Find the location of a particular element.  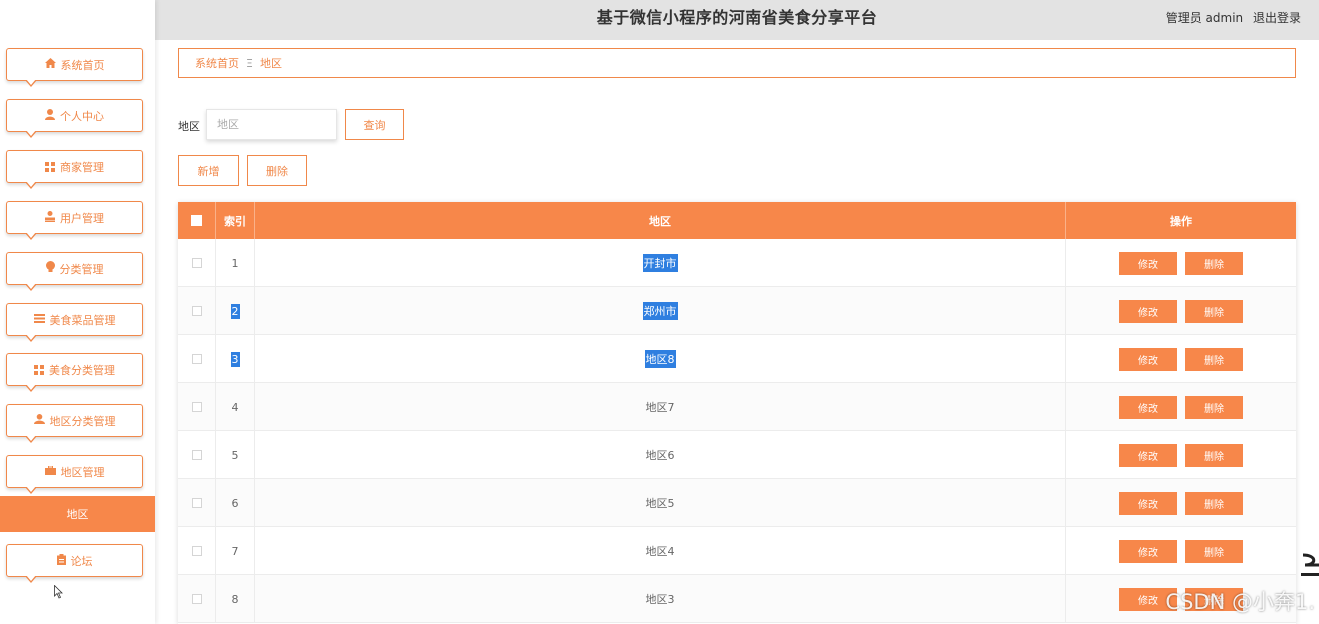

region-cell: 地区7 is located at coordinates (660, 407).